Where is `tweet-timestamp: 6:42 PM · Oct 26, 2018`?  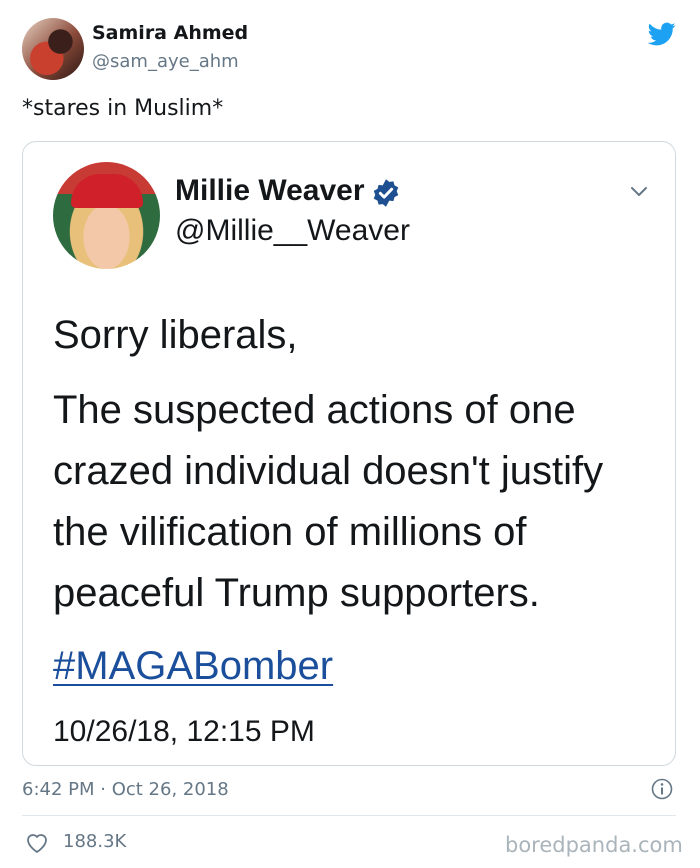
tweet-timestamp: 6:42 PM · Oct 26, 2018 is located at coordinates (125, 789).